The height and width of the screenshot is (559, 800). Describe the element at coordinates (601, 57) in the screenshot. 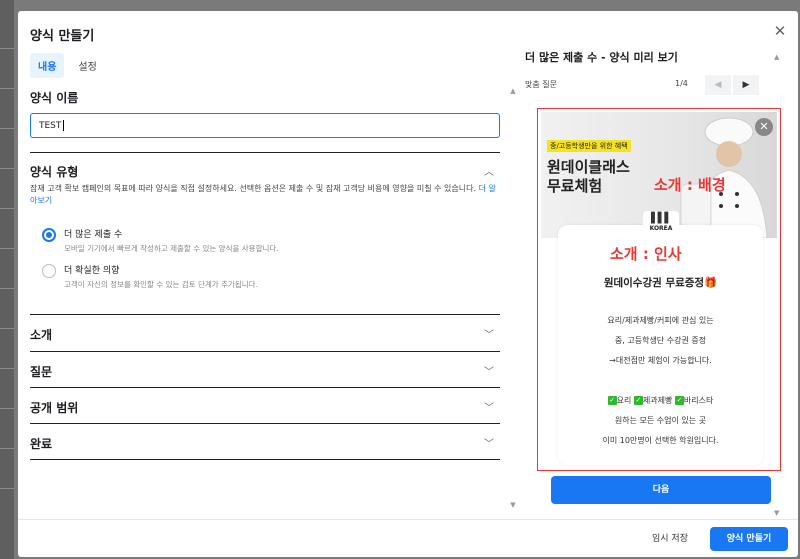

I see `preview-title: 더 많은 제출 수 - 양식 미리 보기` at that location.